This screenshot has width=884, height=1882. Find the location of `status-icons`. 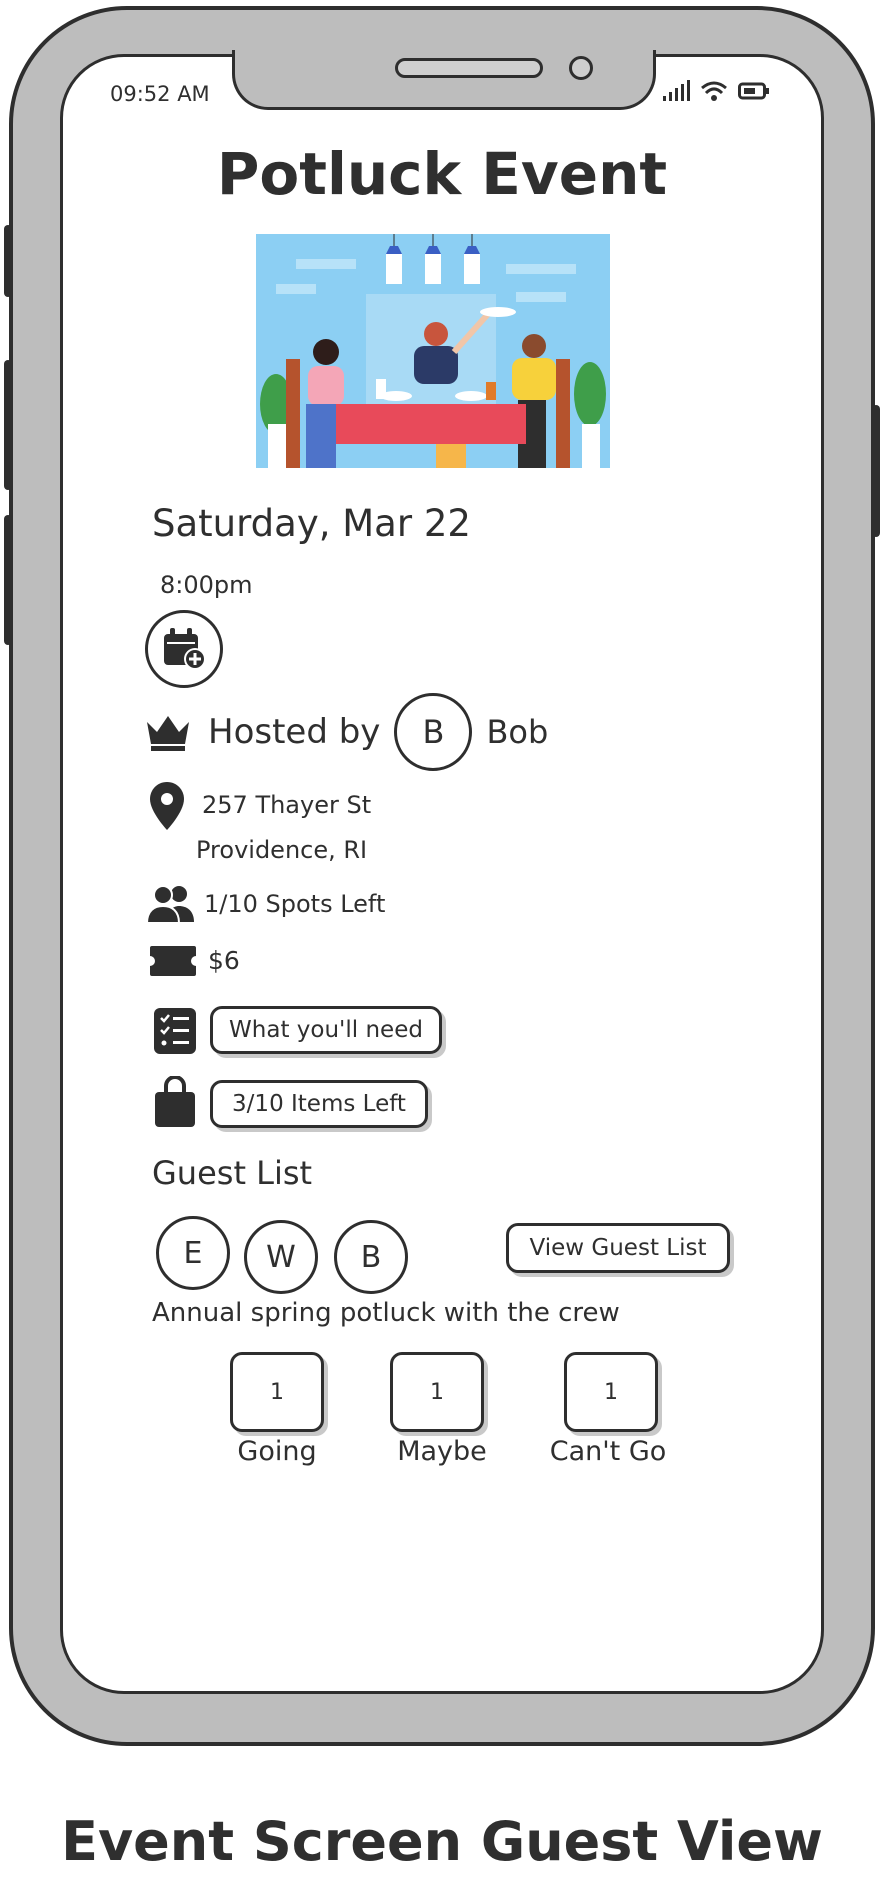

status-icons is located at coordinates (716, 91).